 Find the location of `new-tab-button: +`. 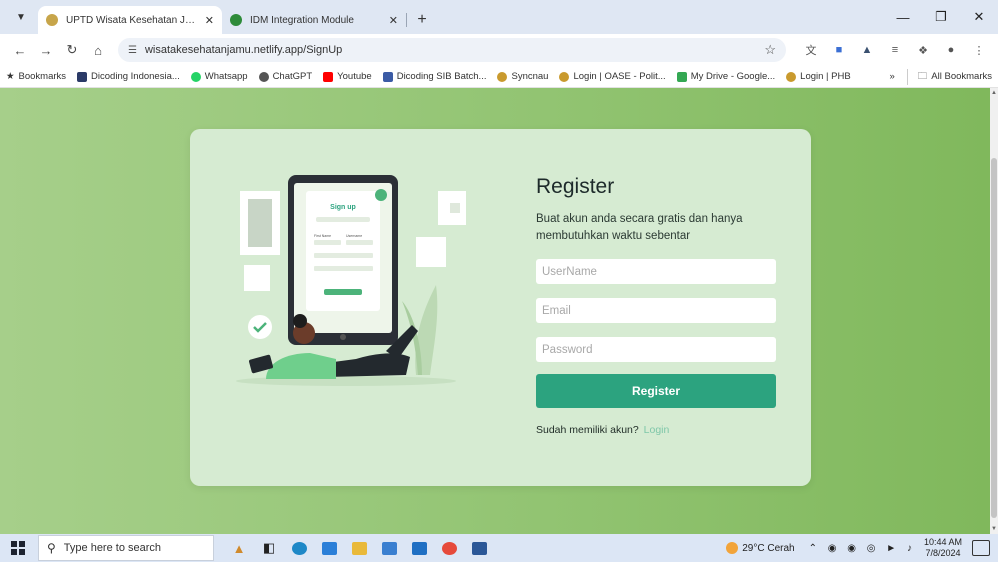

new-tab-button: + is located at coordinates (422, 20).